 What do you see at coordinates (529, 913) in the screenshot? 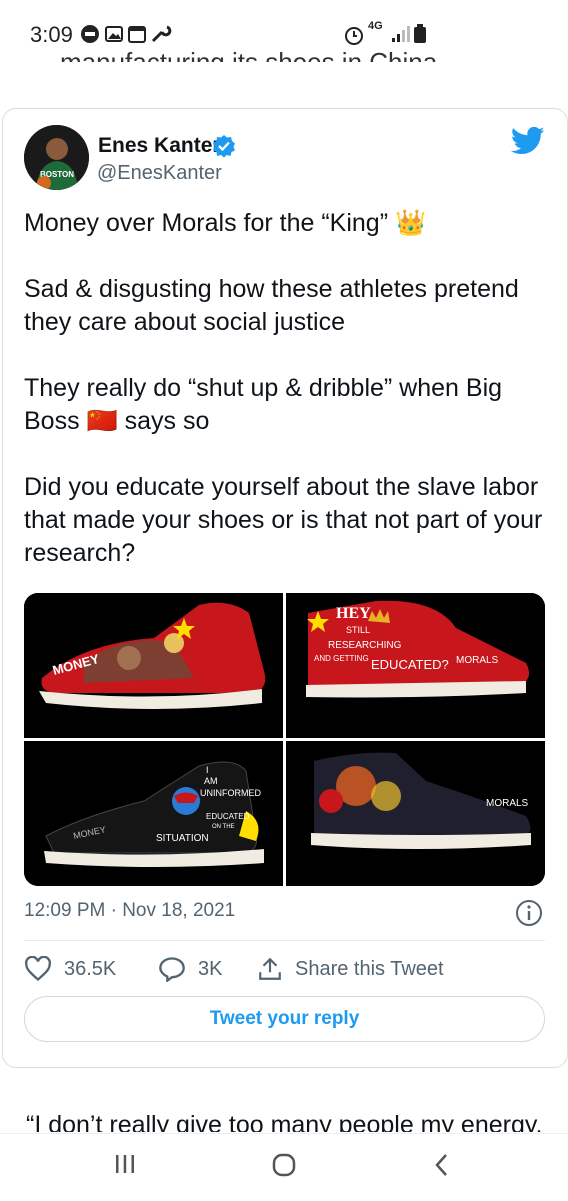
I see `info-icon` at bounding box center [529, 913].